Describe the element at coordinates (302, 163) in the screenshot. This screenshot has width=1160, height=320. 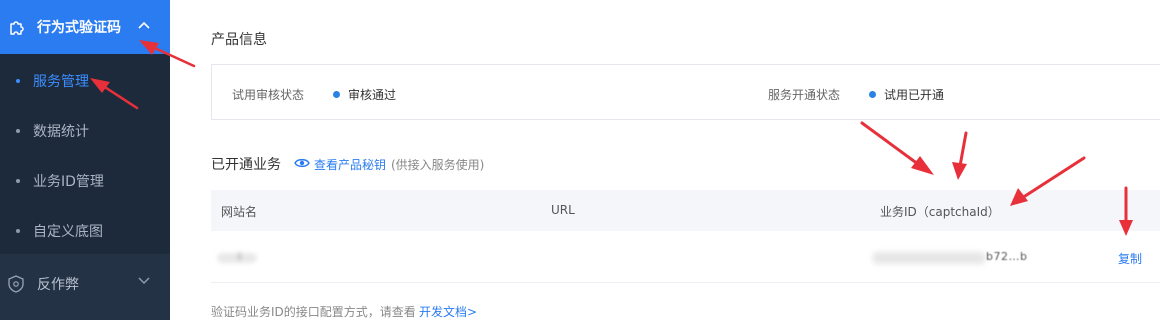
I see `eye-icon` at that location.